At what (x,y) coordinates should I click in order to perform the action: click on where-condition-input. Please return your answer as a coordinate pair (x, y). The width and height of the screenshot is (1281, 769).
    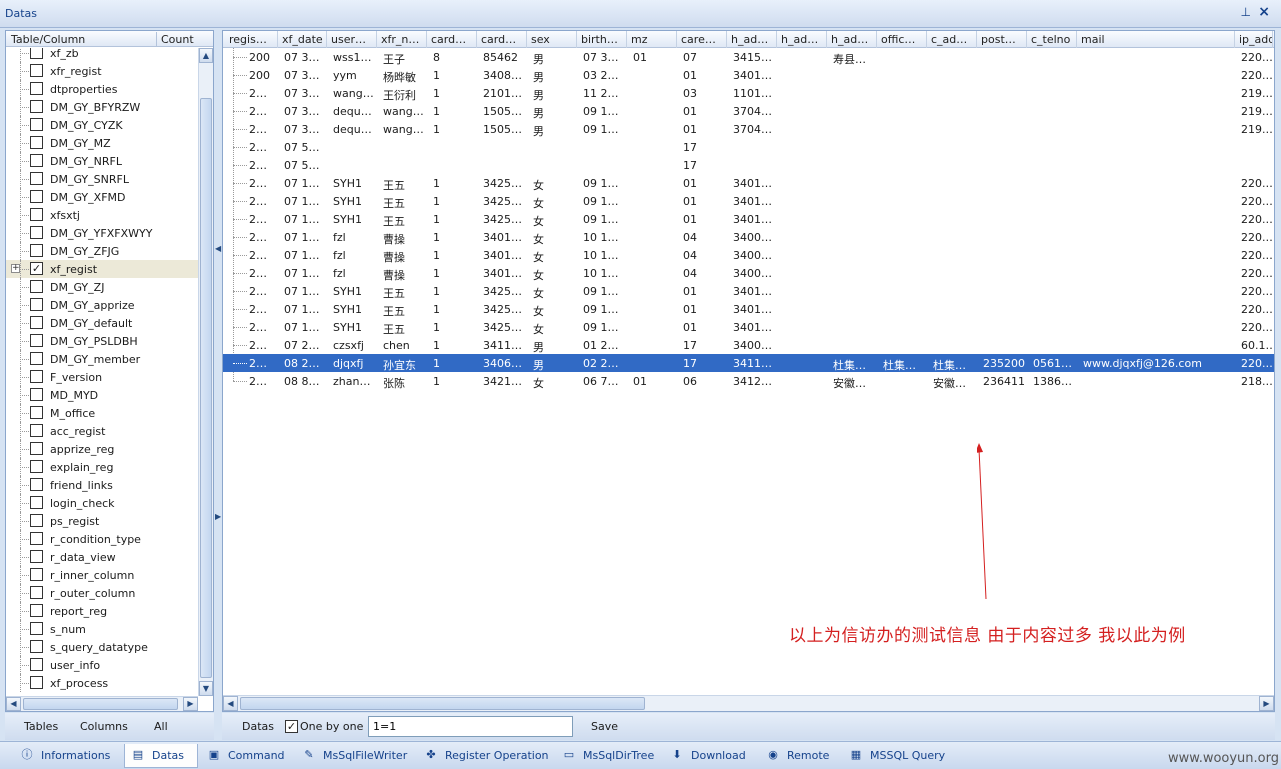
    Looking at the image, I should click on (470, 726).